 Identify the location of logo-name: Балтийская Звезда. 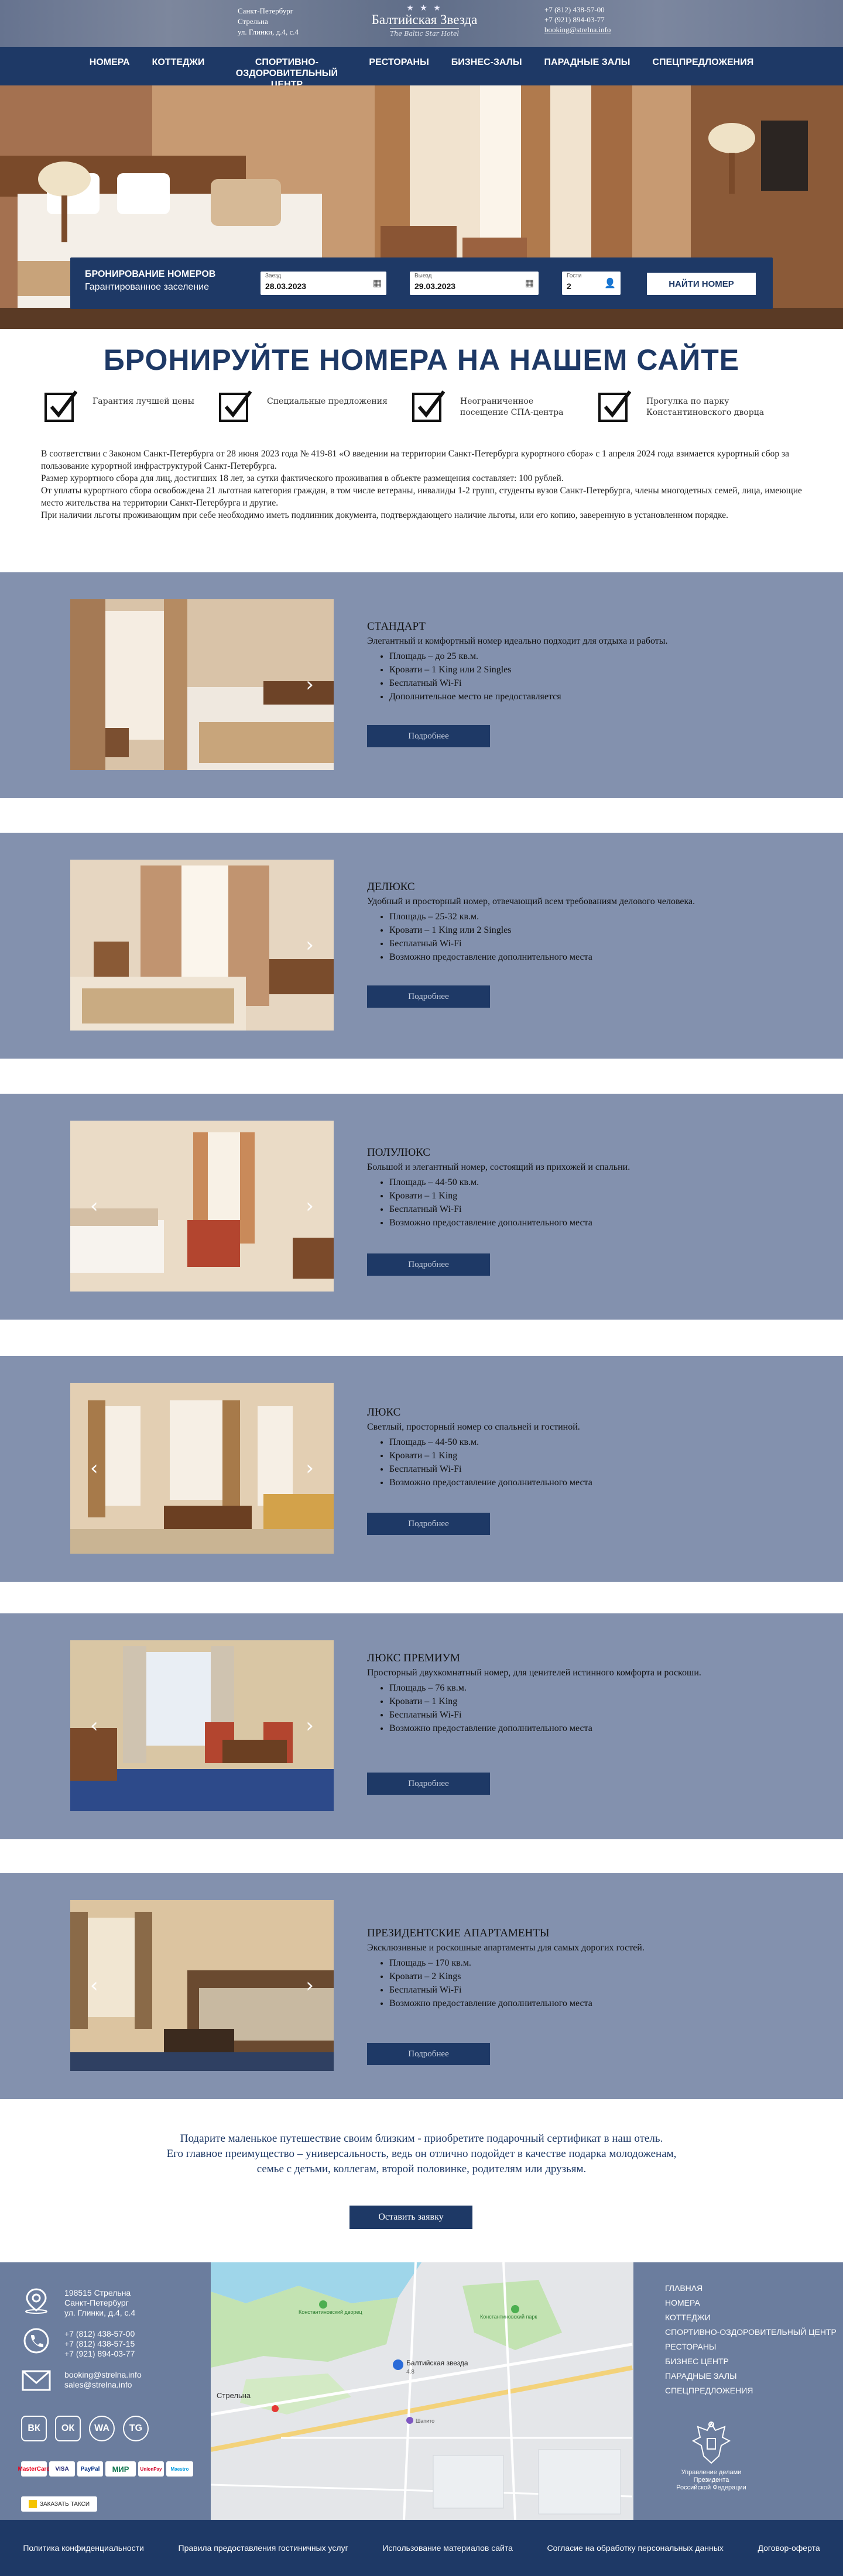
(424, 19).